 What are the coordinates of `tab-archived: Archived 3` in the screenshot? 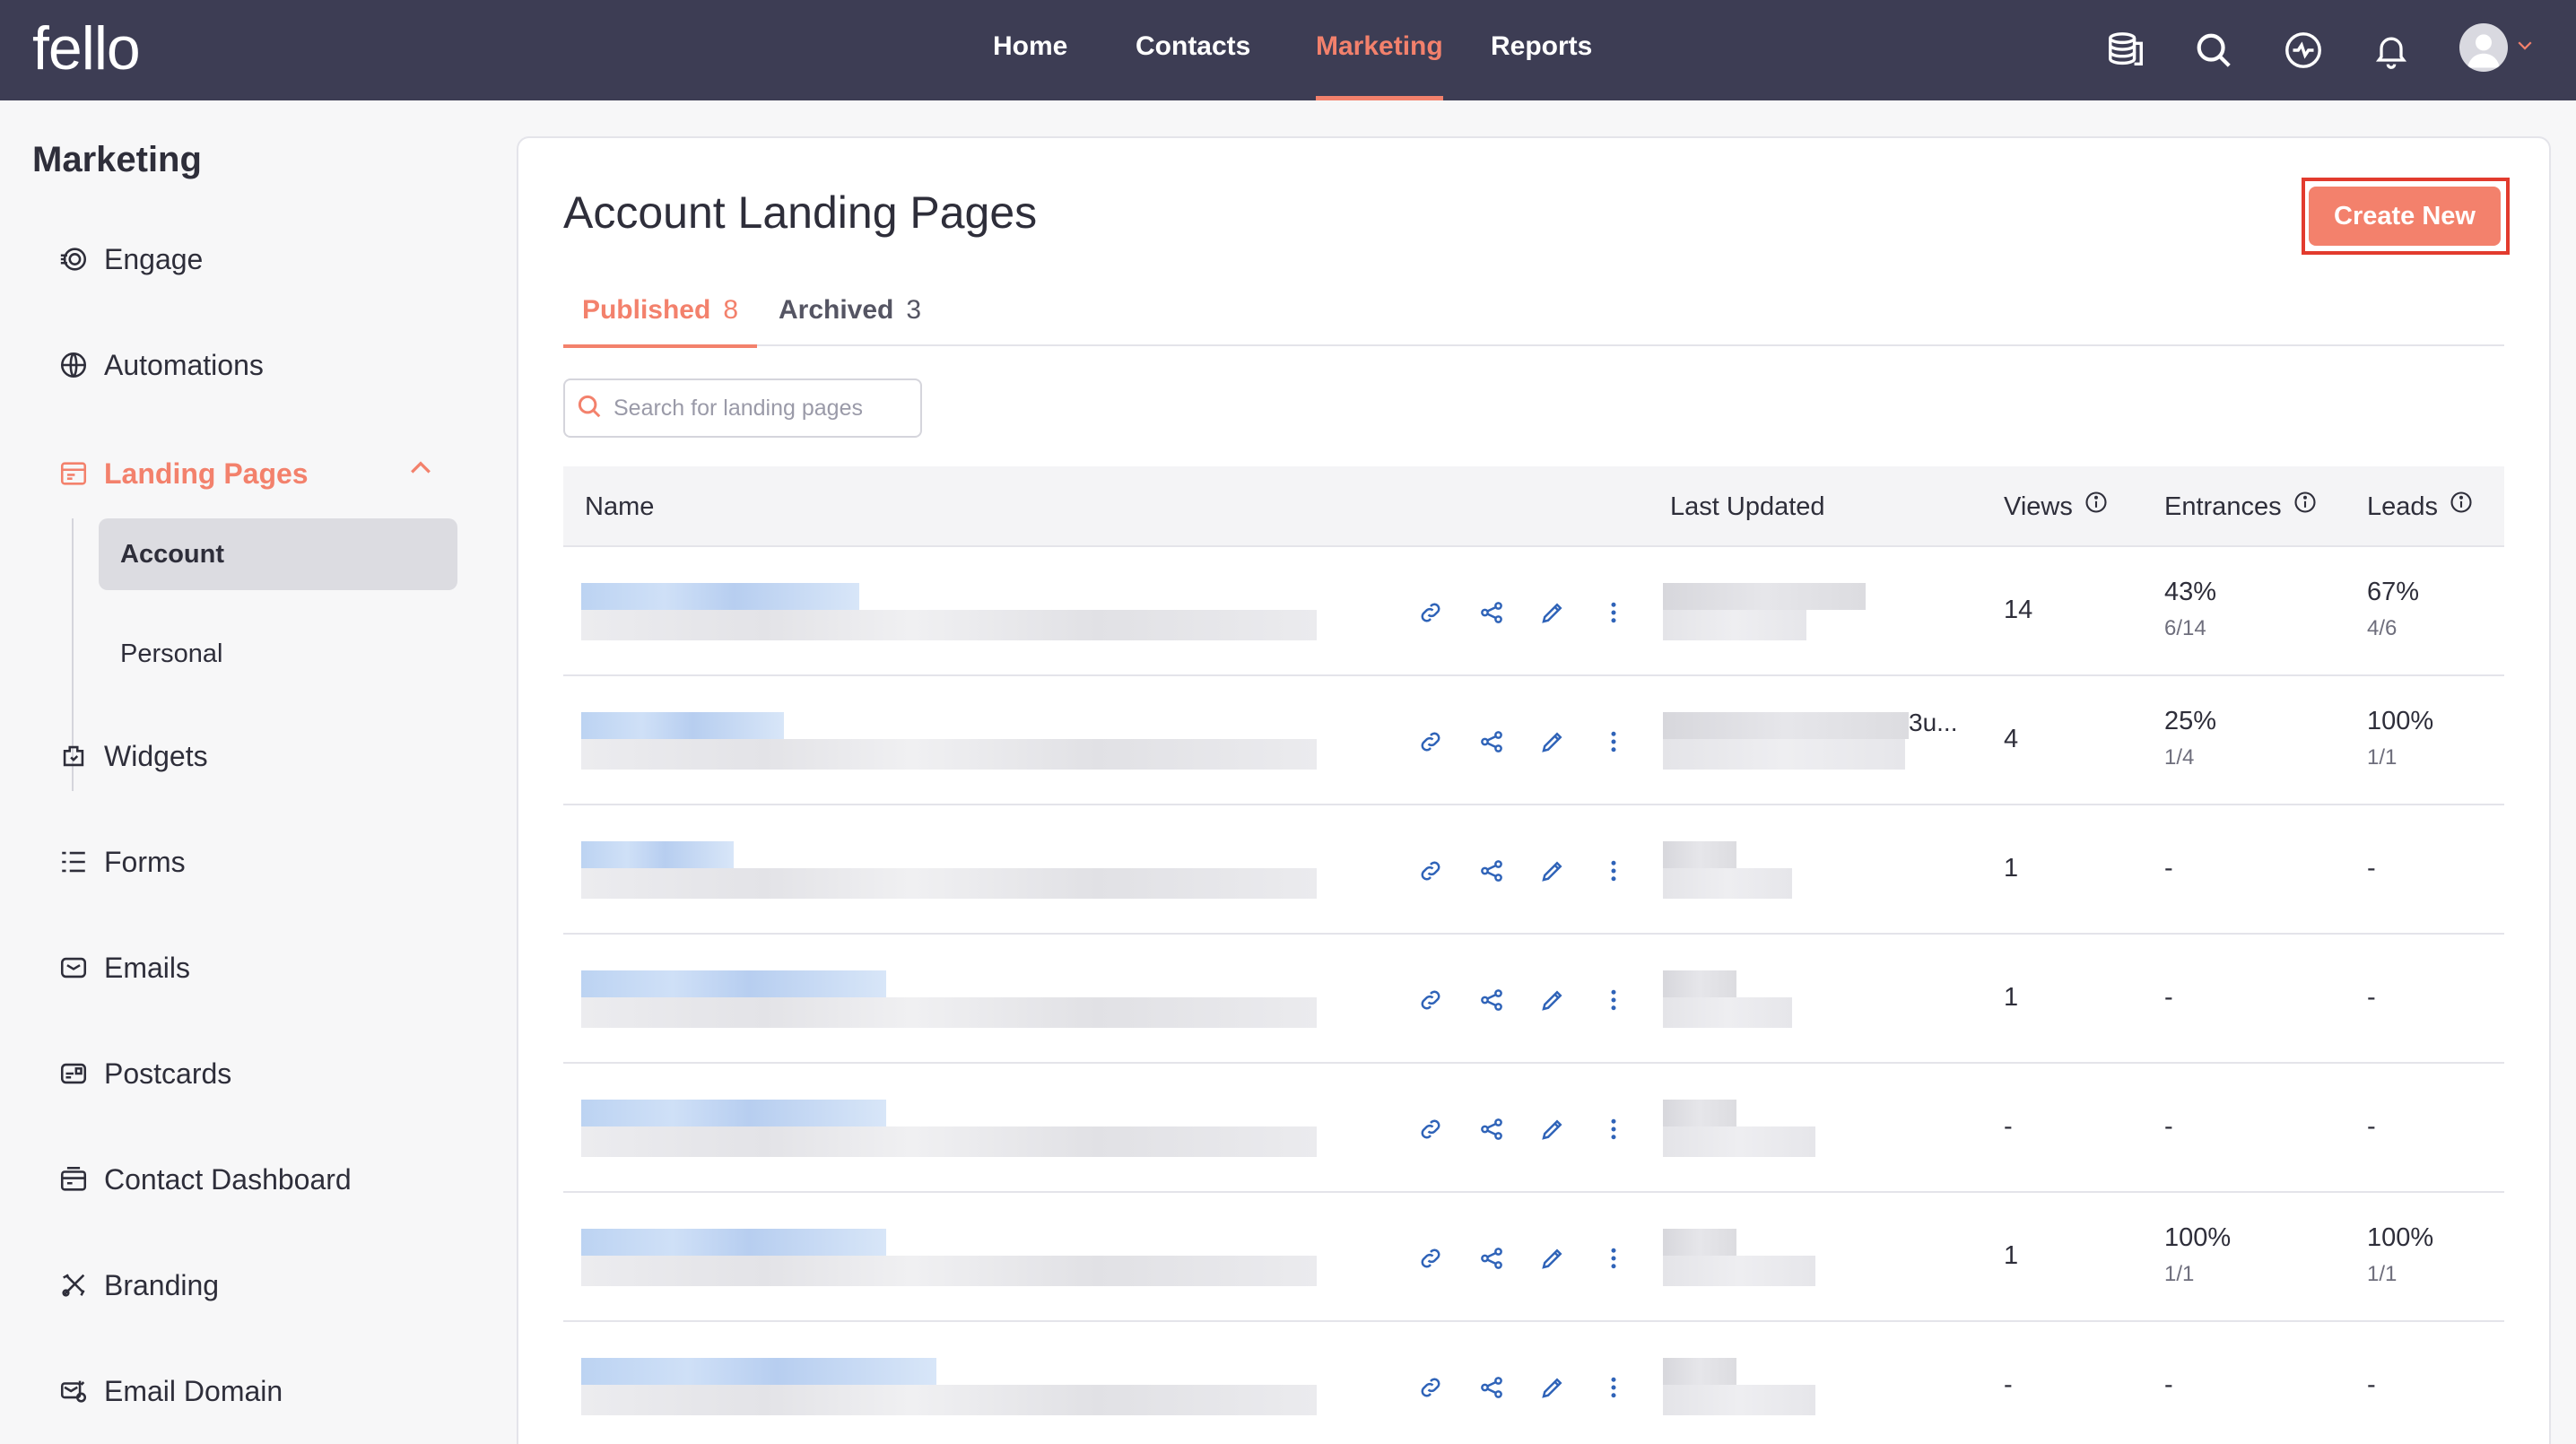 It's located at (850, 314).